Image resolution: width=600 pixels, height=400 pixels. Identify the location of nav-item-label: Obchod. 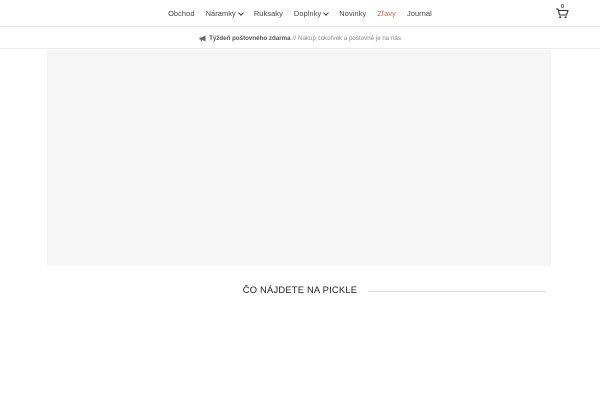
(181, 13).